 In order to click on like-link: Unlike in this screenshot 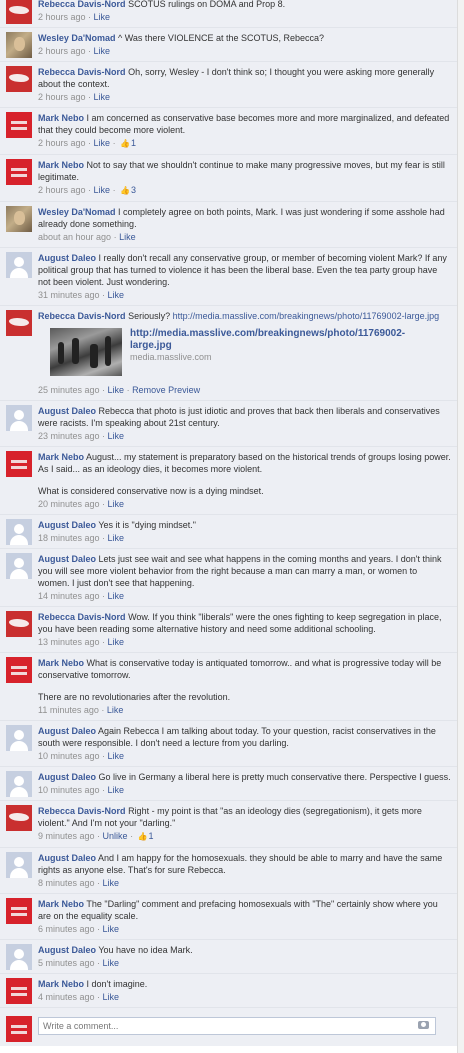, I will do `click(115, 836)`.